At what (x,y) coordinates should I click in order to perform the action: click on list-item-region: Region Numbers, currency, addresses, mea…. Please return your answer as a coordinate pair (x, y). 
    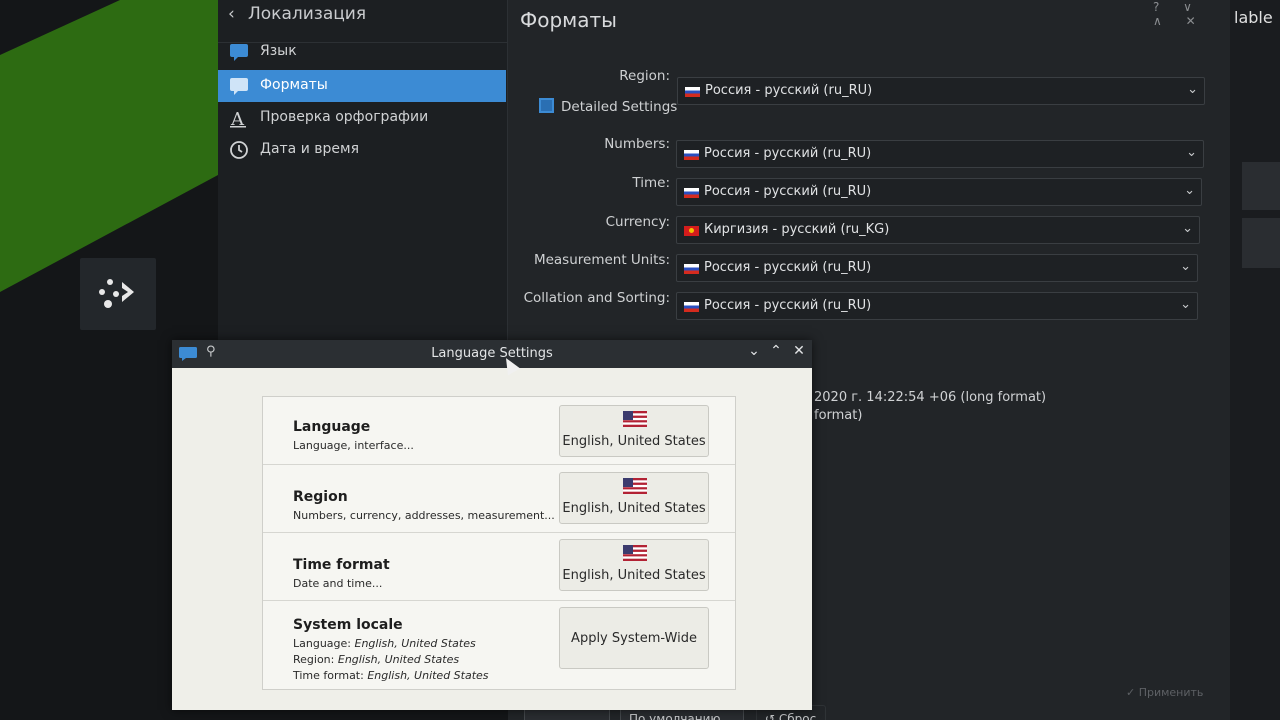
    Looking at the image, I should click on (499, 499).